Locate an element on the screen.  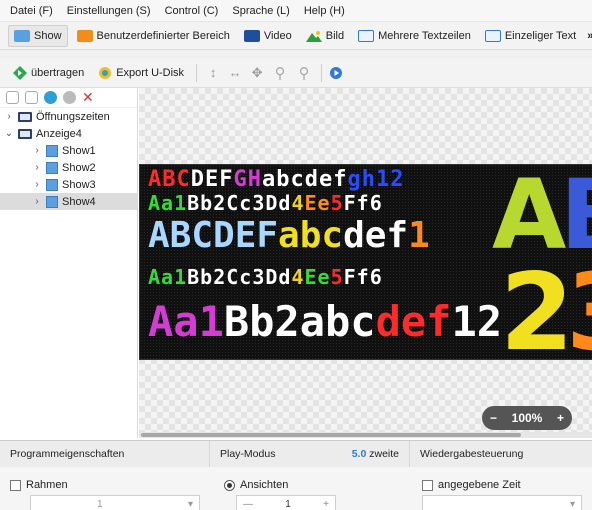
custom-area-button: Benutzerdefinierter Bereich is located at coordinates (153, 36).